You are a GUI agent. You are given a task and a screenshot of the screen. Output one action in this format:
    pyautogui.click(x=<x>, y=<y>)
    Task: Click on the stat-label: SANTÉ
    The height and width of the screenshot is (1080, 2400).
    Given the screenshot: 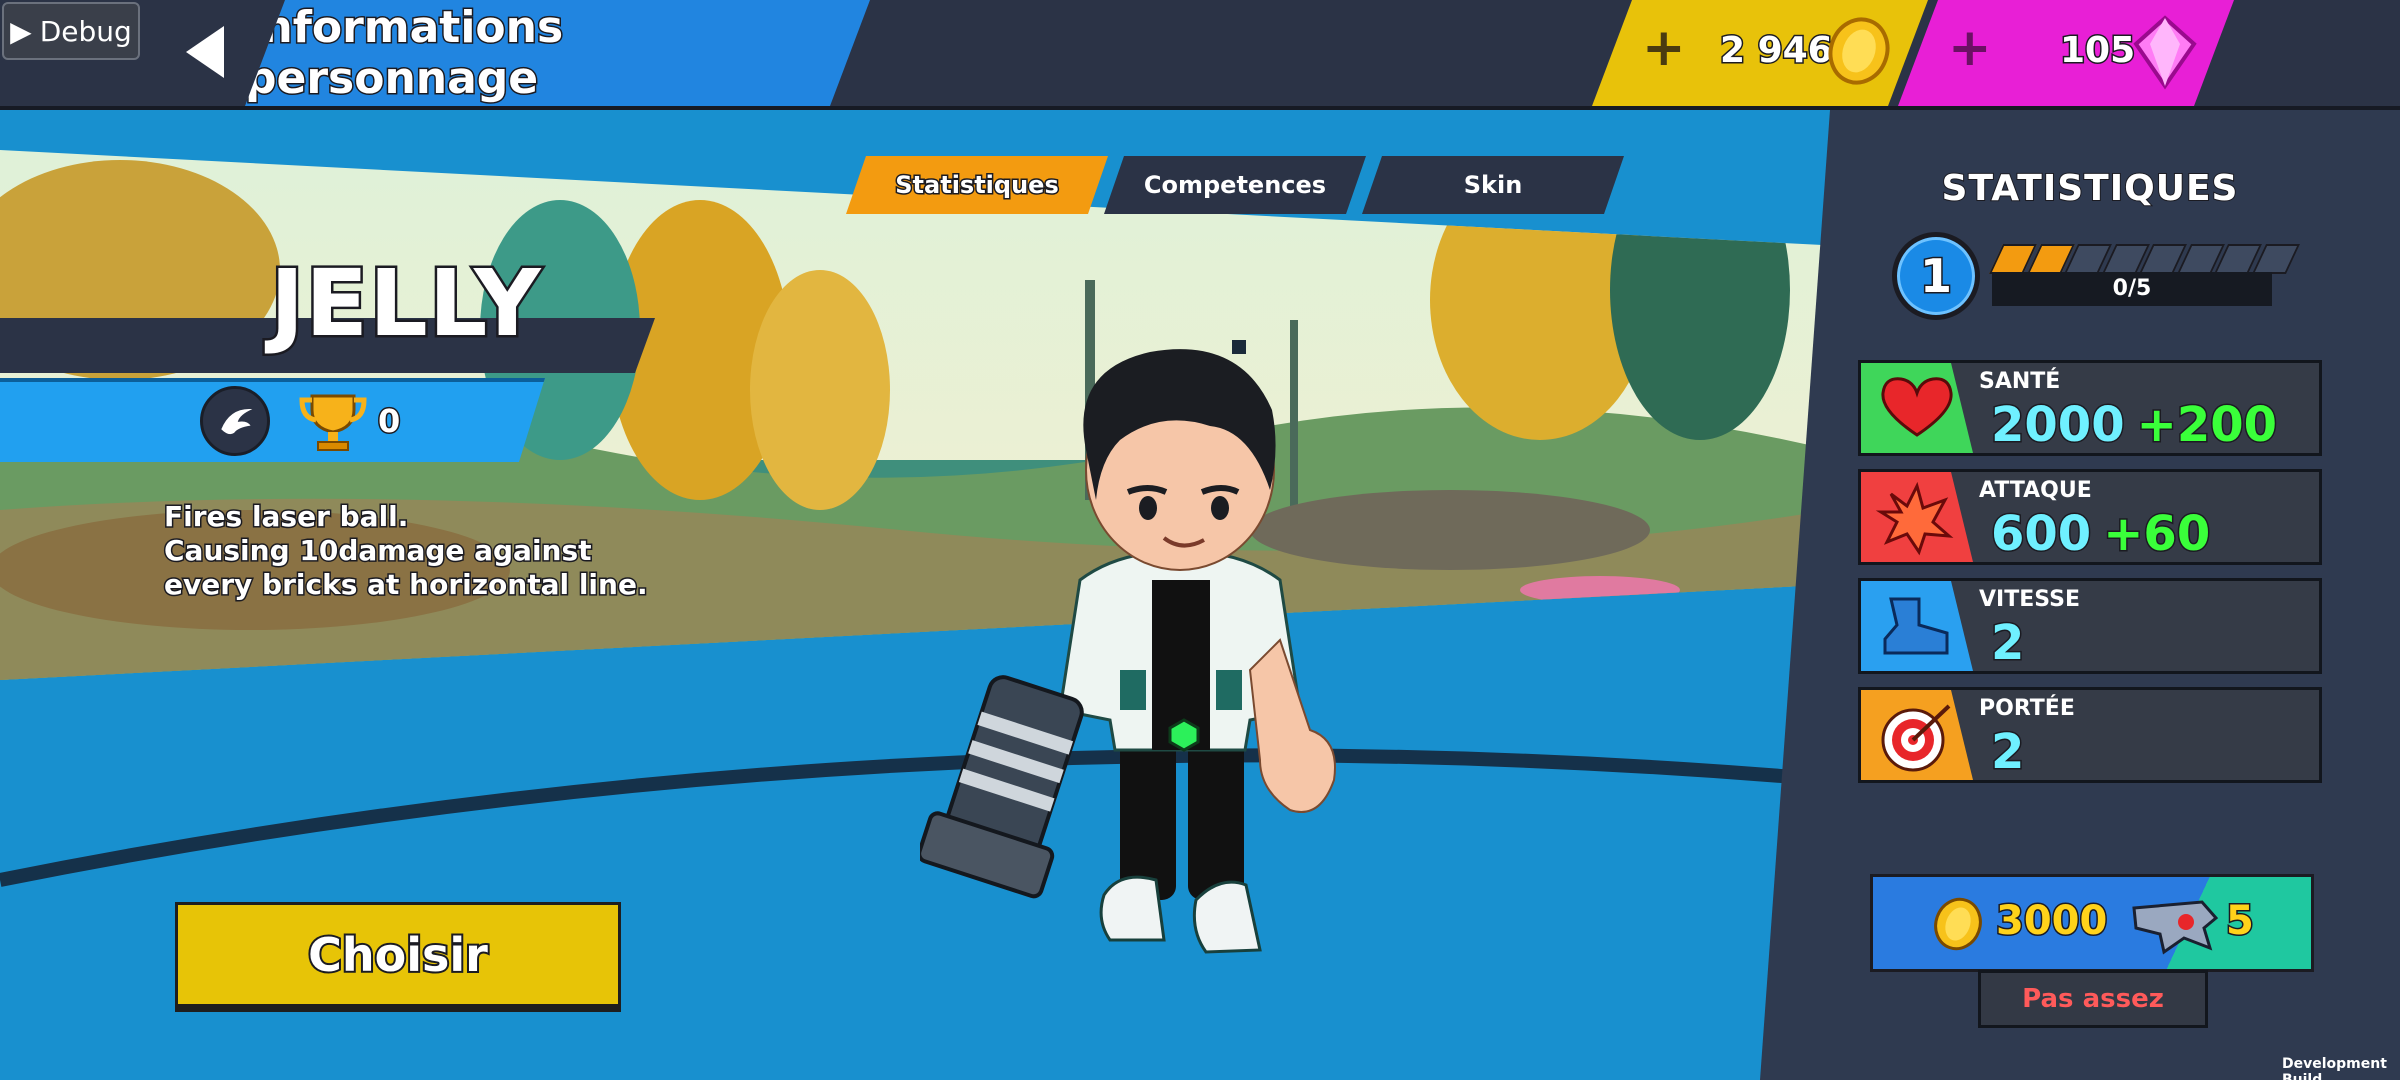 What is the action you would take?
    pyautogui.click(x=2020, y=381)
    